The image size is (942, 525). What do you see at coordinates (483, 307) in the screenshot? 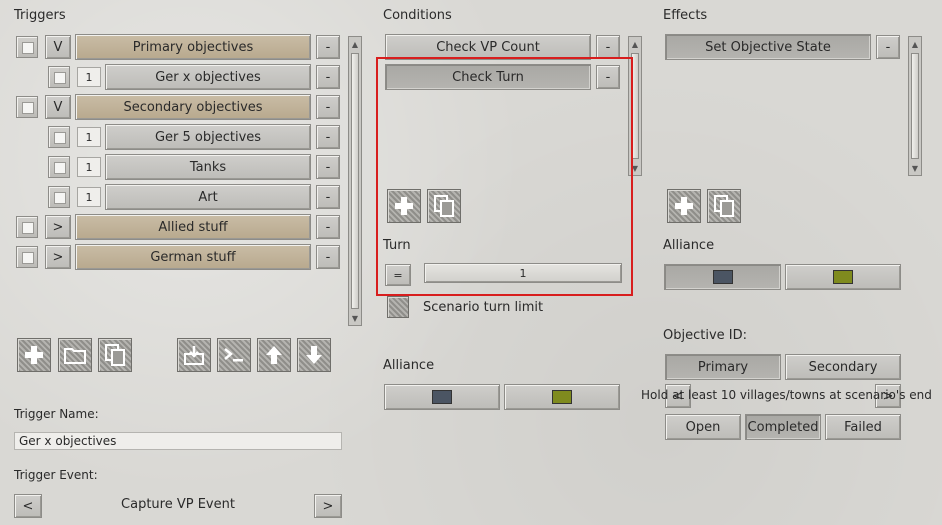
I see `scenario-turn-limit-label: Scenario turn limit` at bounding box center [483, 307].